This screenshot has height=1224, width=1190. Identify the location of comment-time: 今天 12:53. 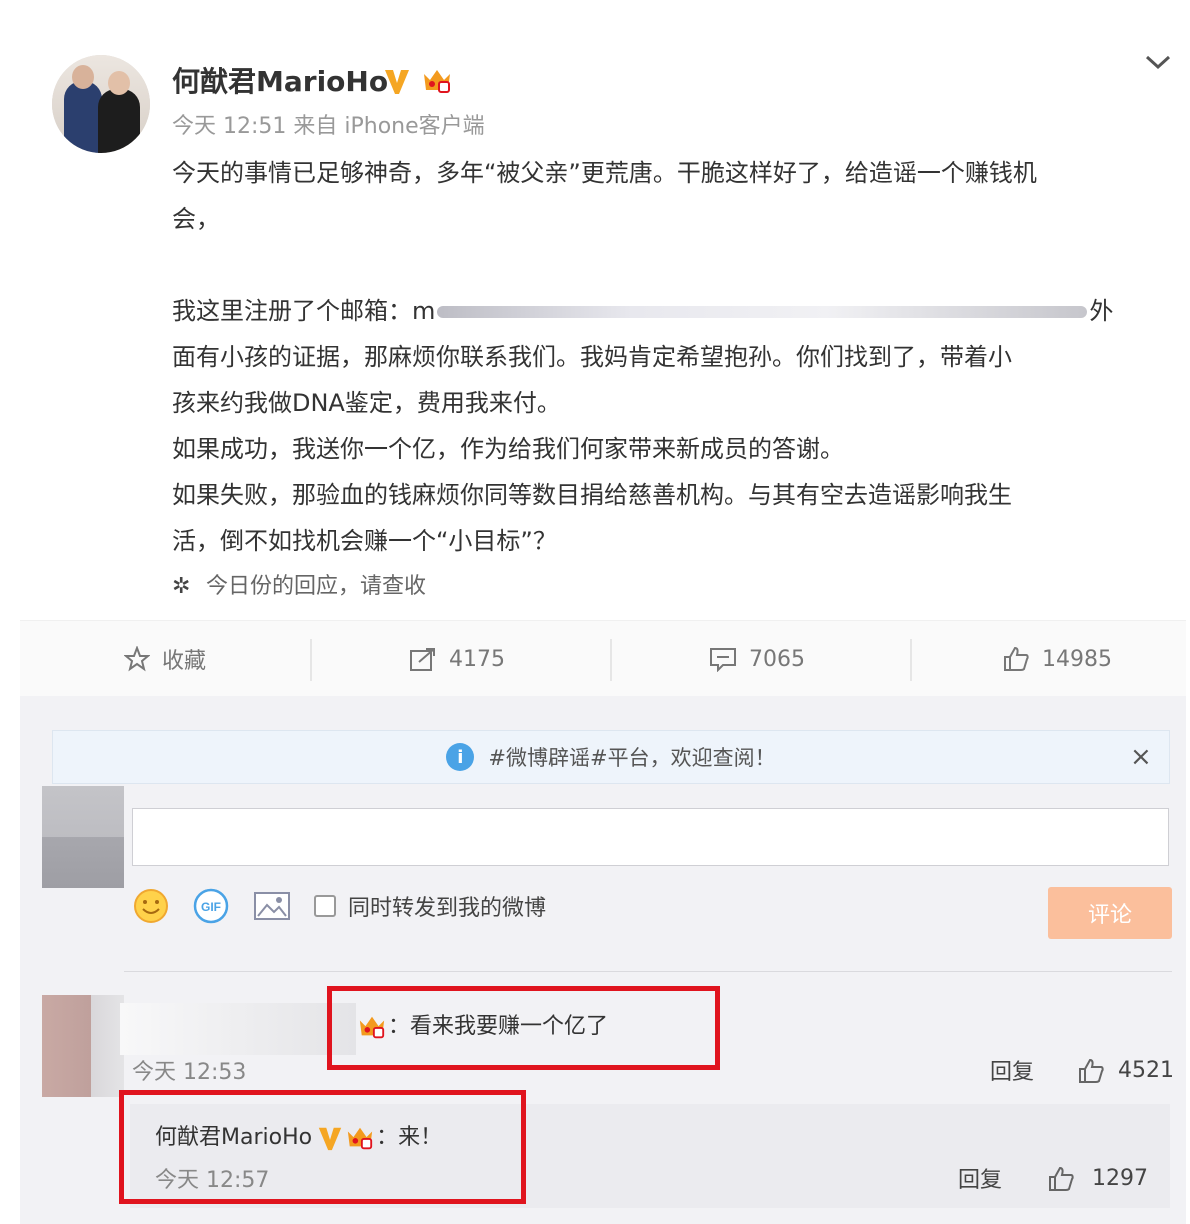
(189, 1072).